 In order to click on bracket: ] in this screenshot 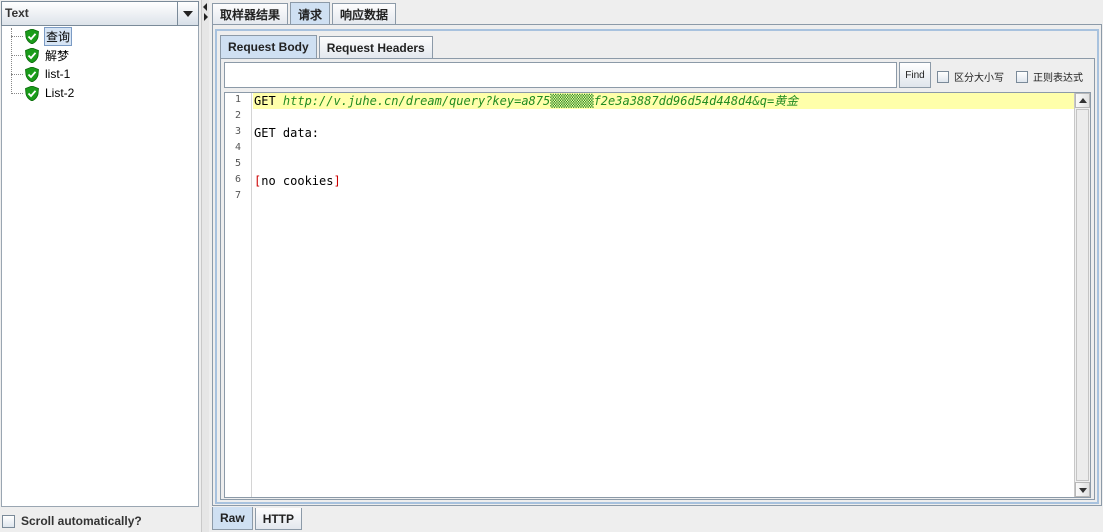, I will do `click(337, 181)`.